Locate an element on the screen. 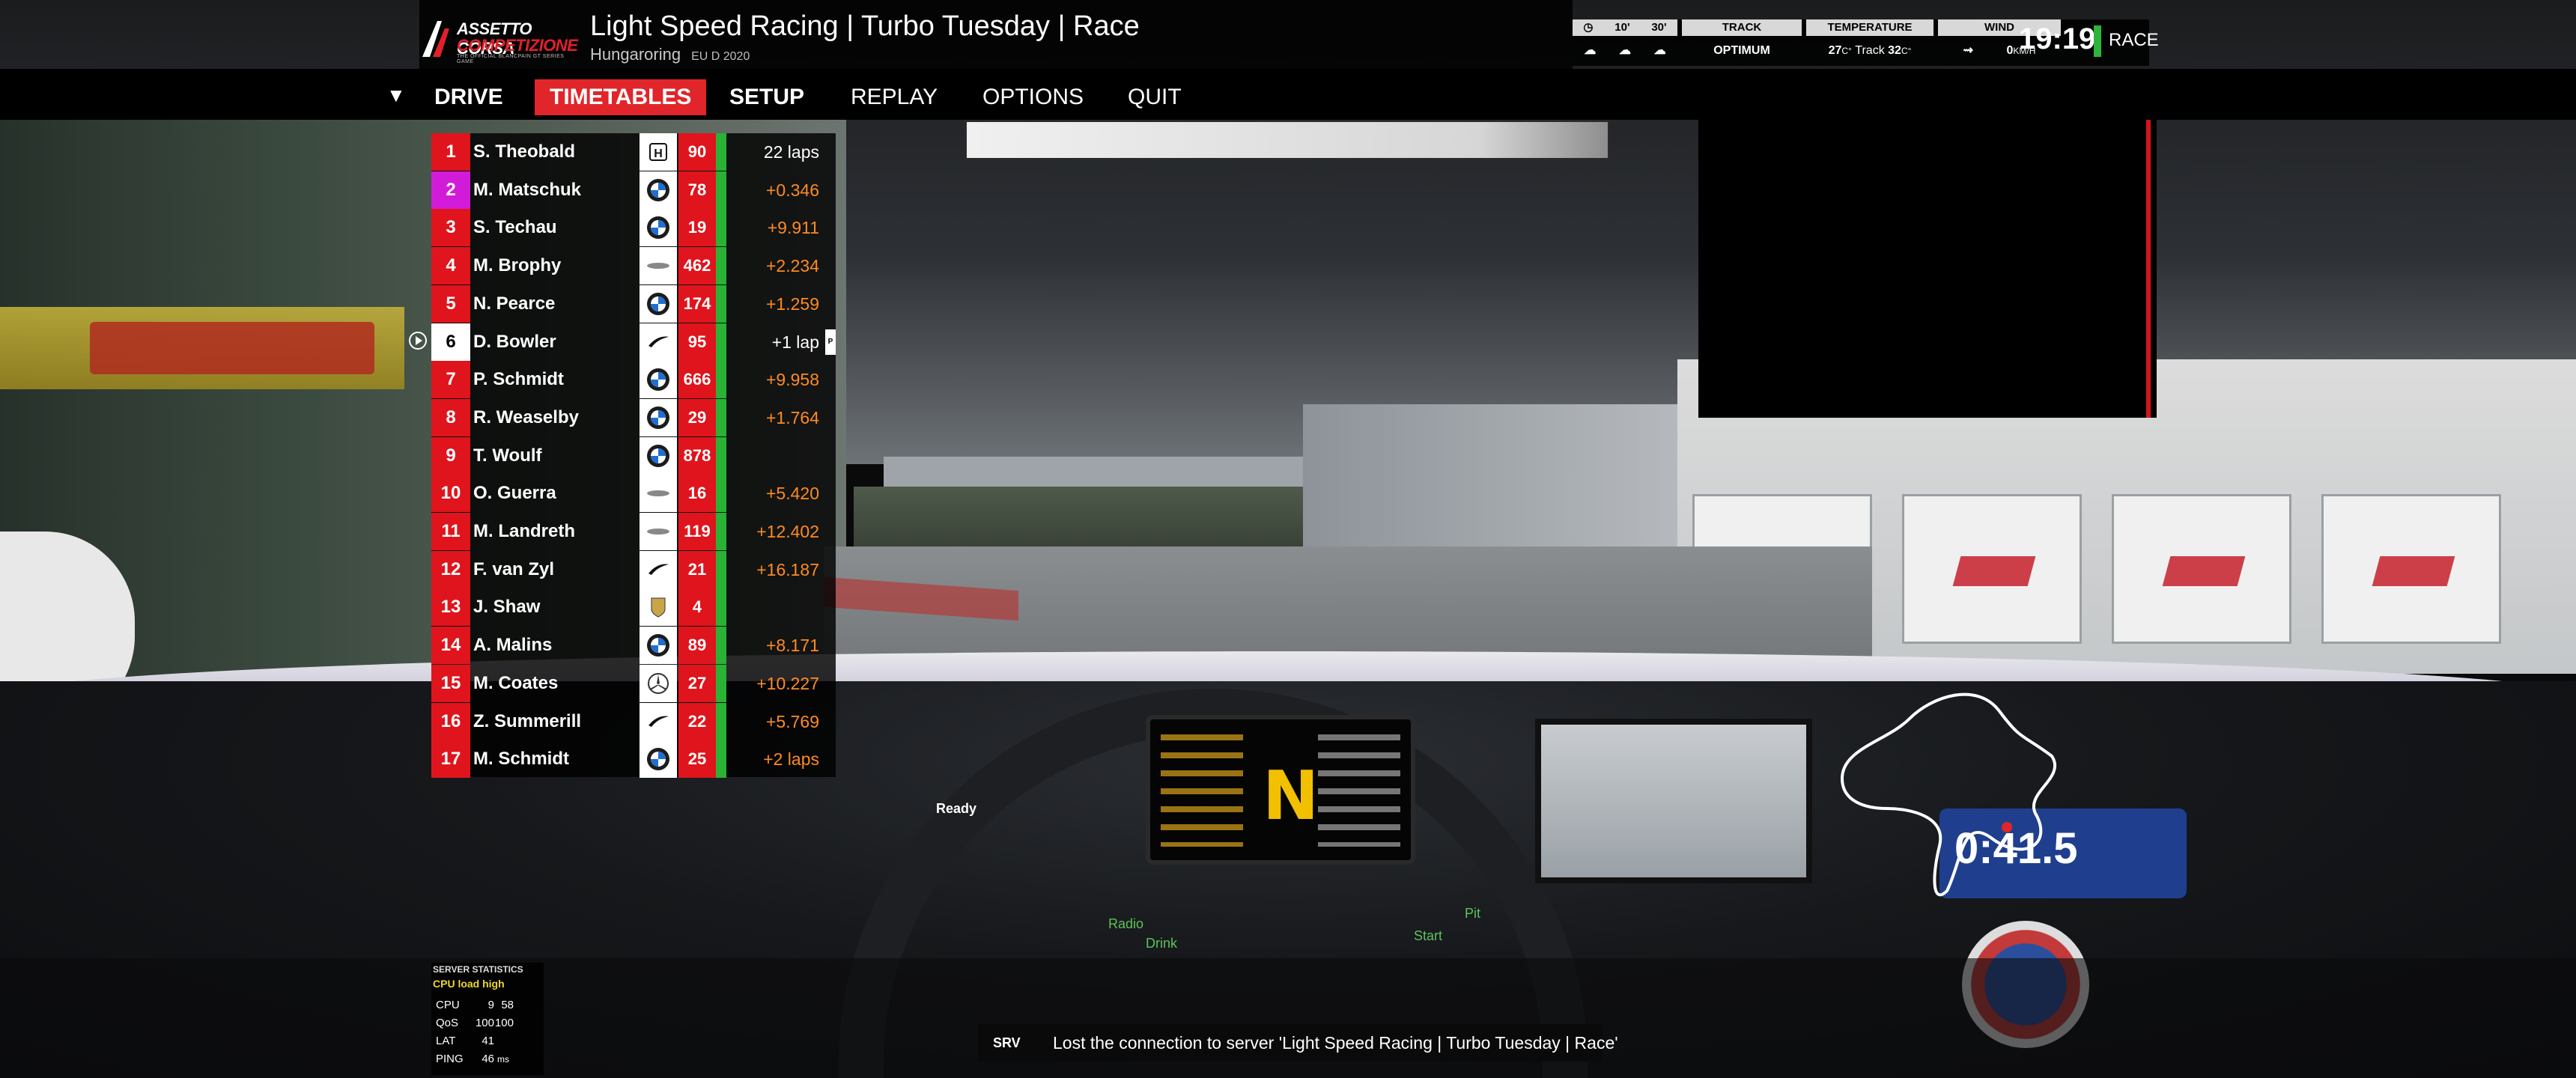  position-badge: 14 is located at coordinates (450, 646).